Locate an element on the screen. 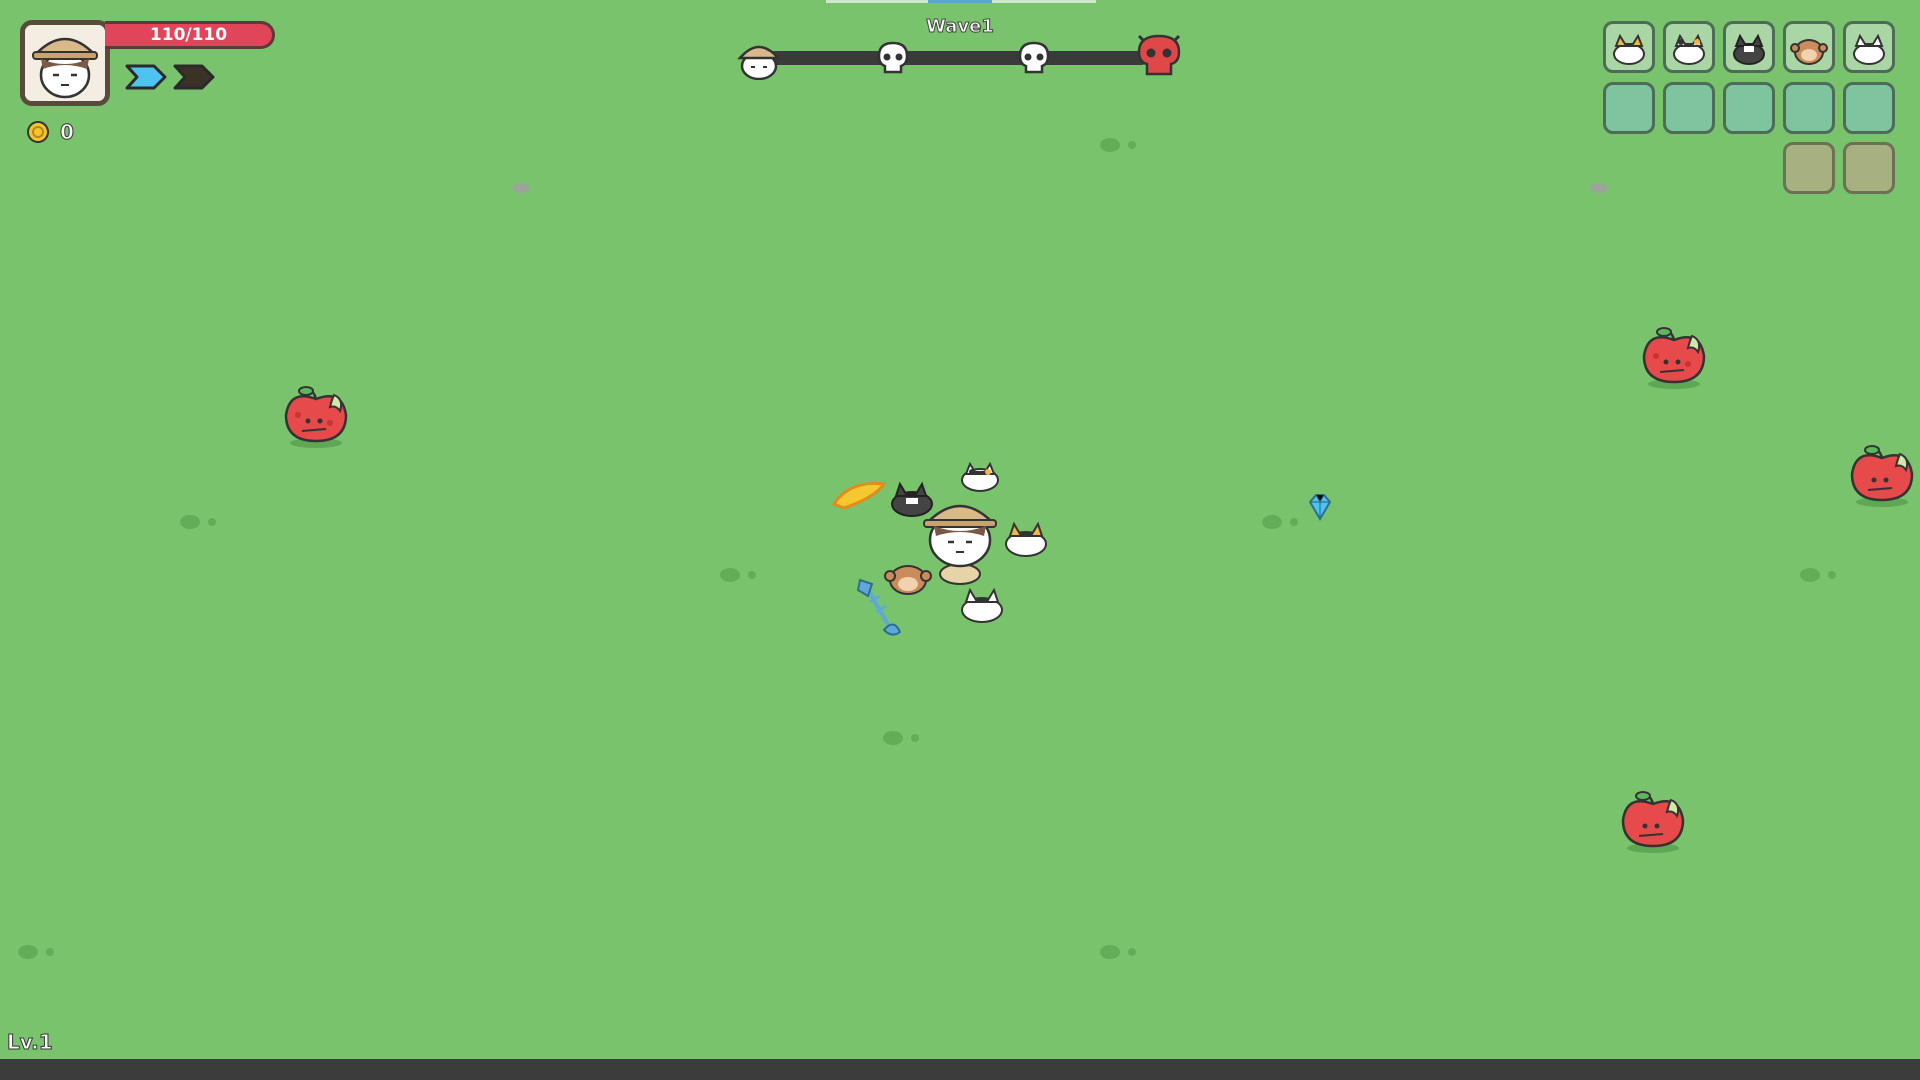 The image size is (1920, 1080). chevron-active-icon is located at coordinates (146, 77).